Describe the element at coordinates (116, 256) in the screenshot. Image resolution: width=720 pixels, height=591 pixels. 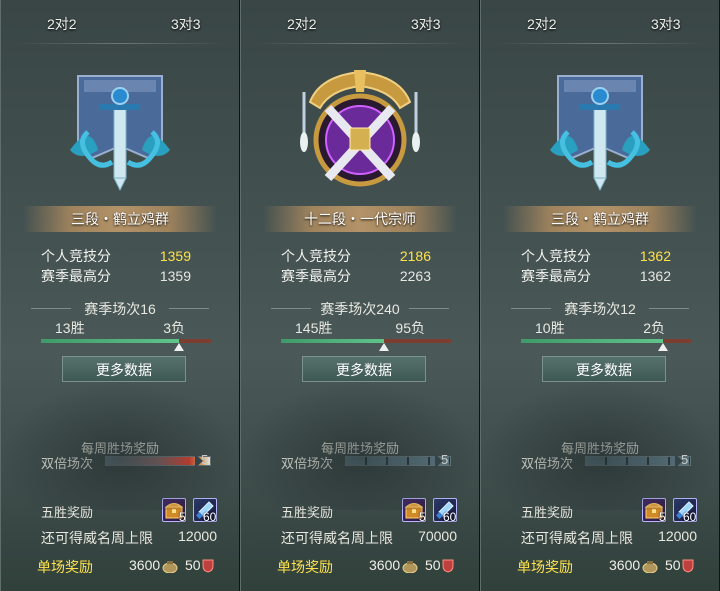
I see `personal-score-row: 个人竞技分 1359` at that location.